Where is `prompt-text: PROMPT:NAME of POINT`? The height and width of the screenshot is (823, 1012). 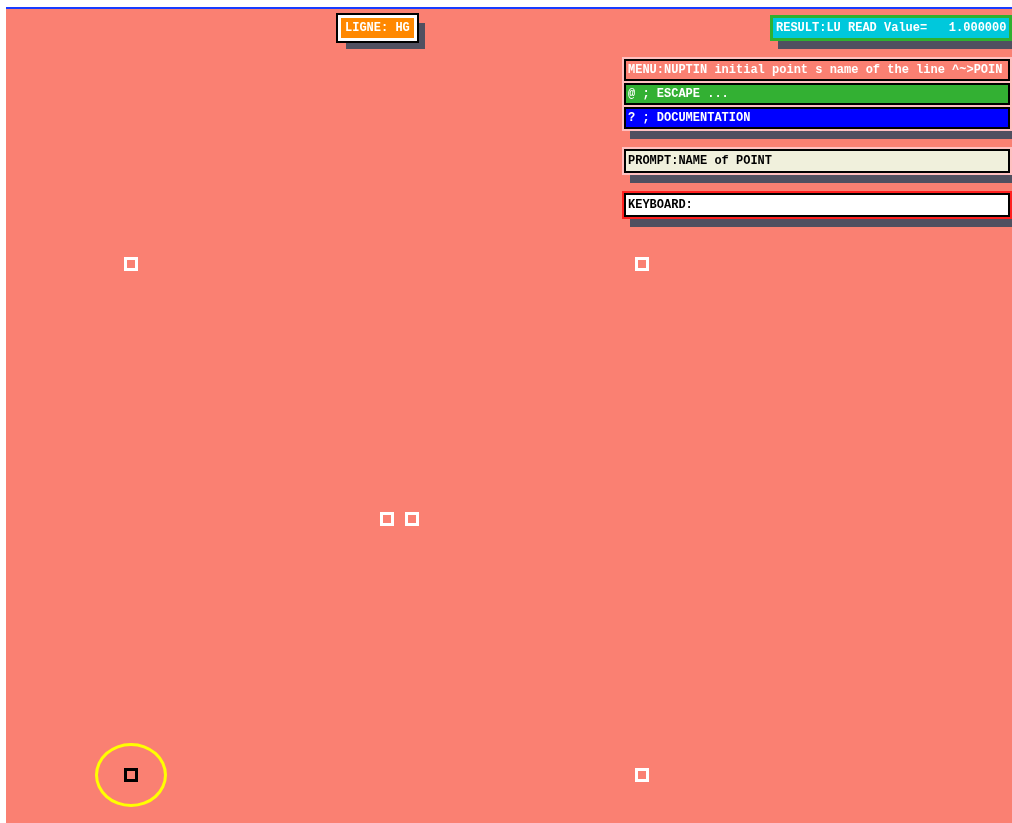 prompt-text: PROMPT:NAME of POINT is located at coordinates (817, 161).